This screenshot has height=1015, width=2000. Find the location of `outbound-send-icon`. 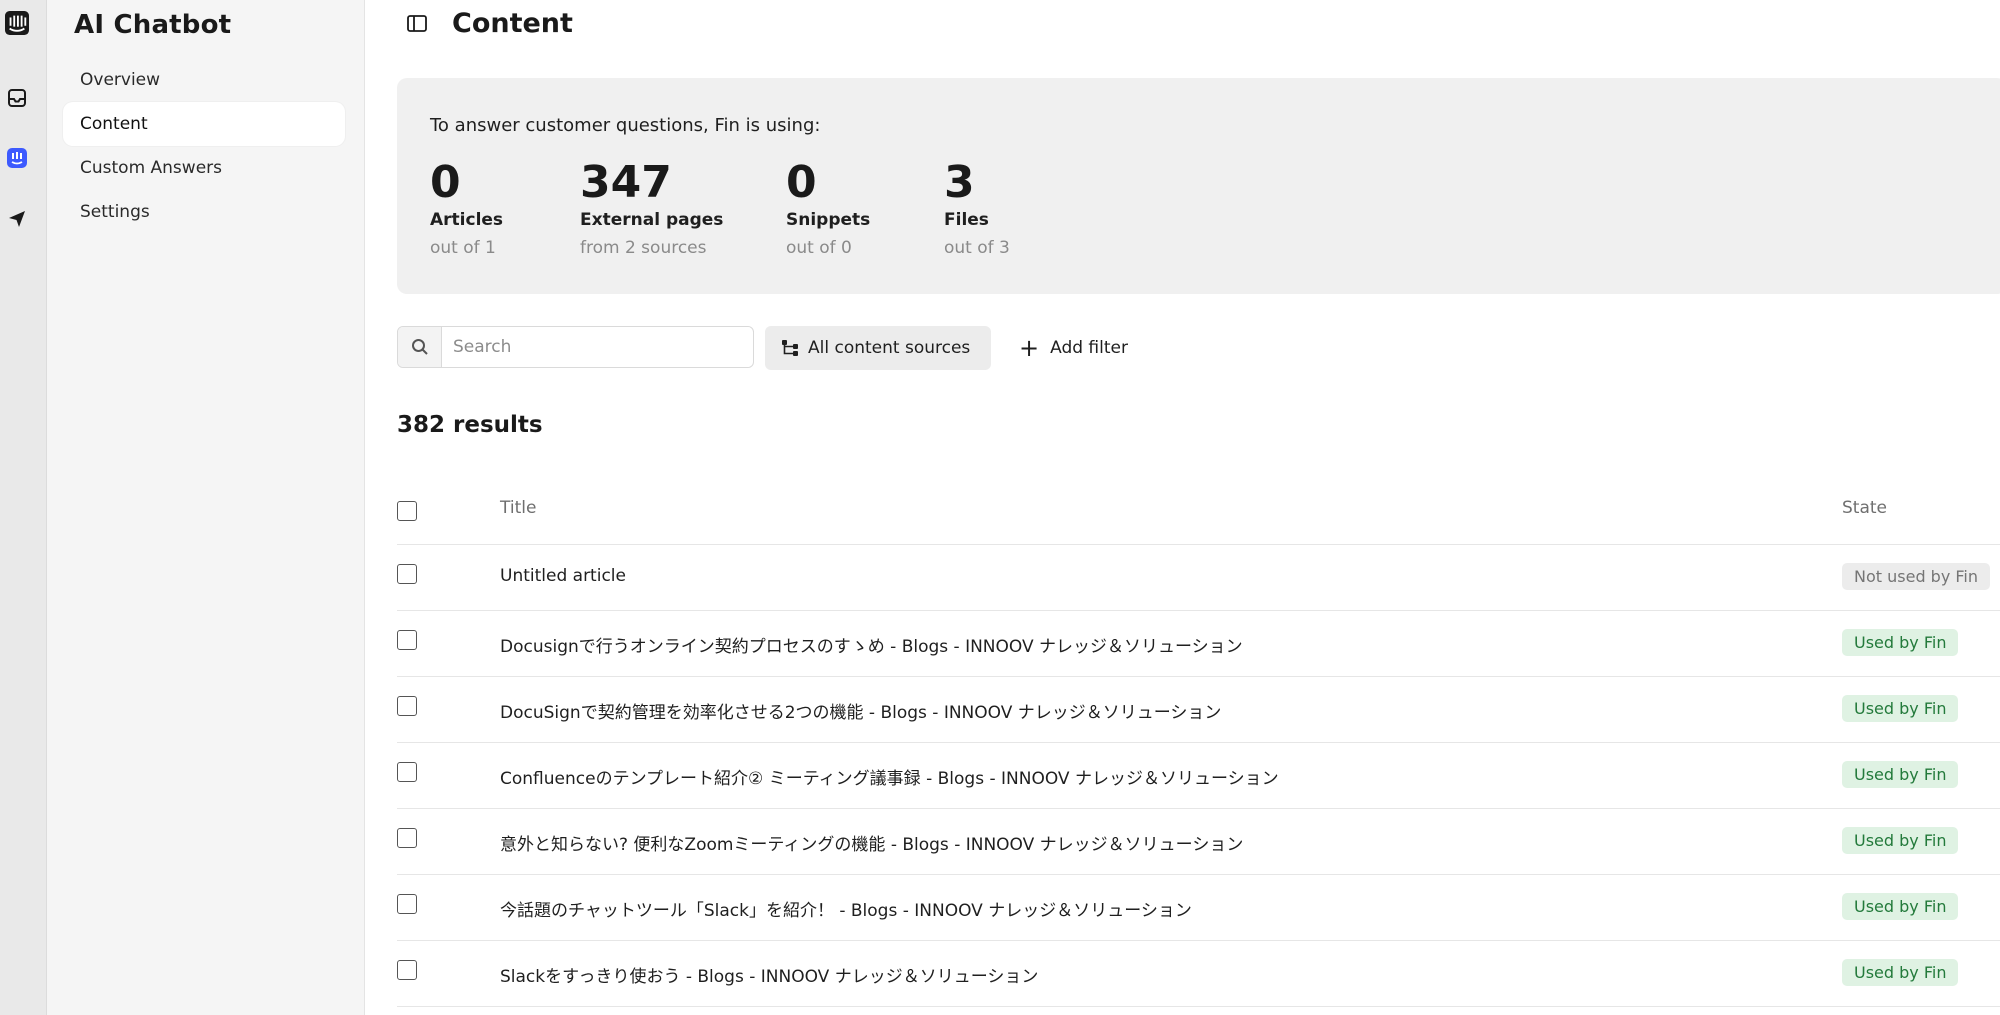

outbound-send-icon is located at coordinates (17, 219).